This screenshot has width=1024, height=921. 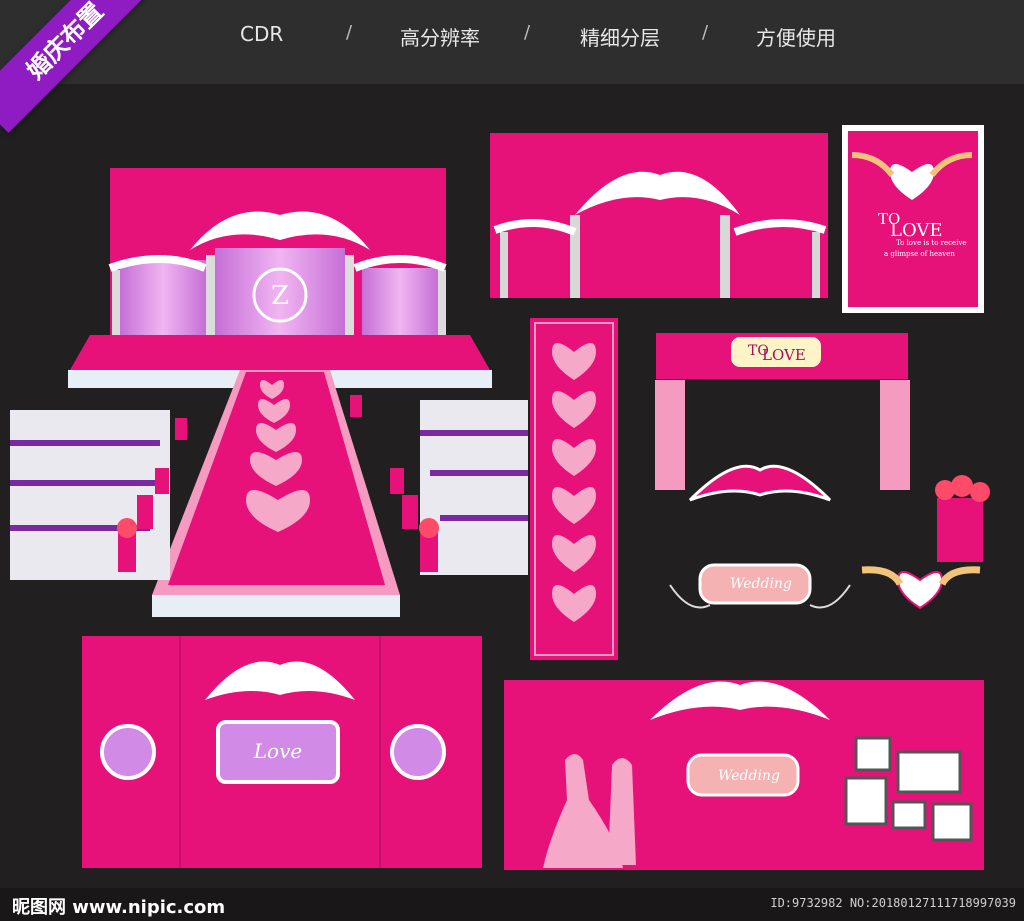 I want to click on backdrop-monogram: Love, so click(x=277, y=751).